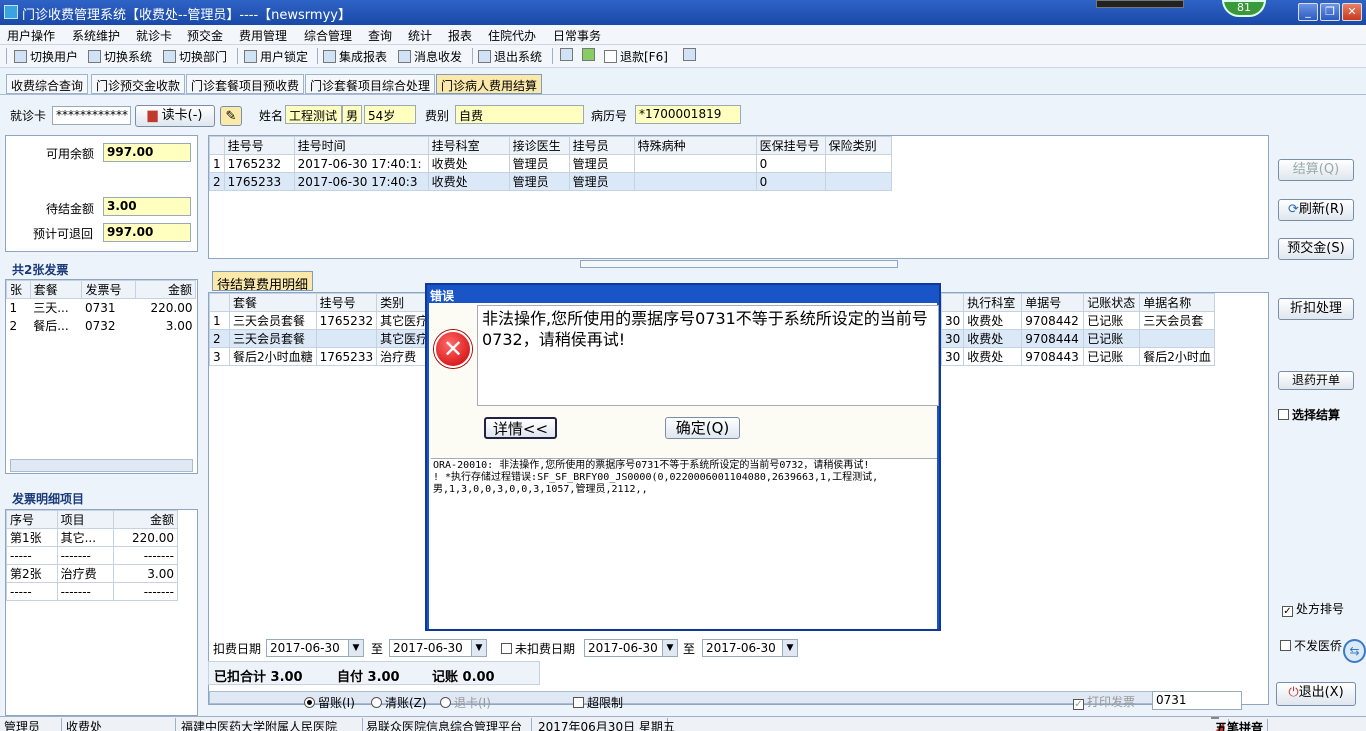 The image size is (1366, 731). What do you see at coordinates (1316, 210) in the screenshot?
I see `refresh-button: ⟳刷新(R)` at bounding box center [1316, 210].